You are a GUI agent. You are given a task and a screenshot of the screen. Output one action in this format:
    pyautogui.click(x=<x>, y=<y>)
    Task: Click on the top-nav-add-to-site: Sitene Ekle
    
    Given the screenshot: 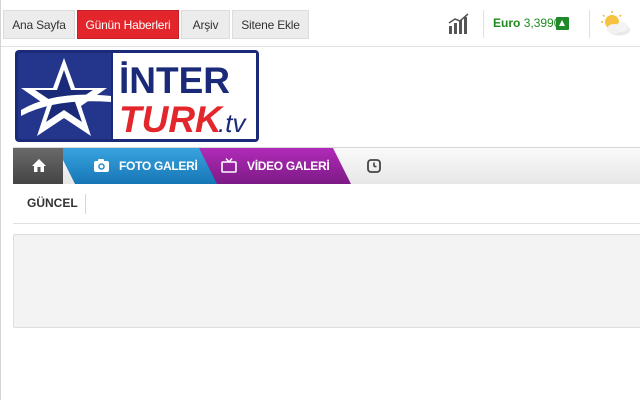 What is the action you would take?
    pyautogui.click(x=270, y=24)
    